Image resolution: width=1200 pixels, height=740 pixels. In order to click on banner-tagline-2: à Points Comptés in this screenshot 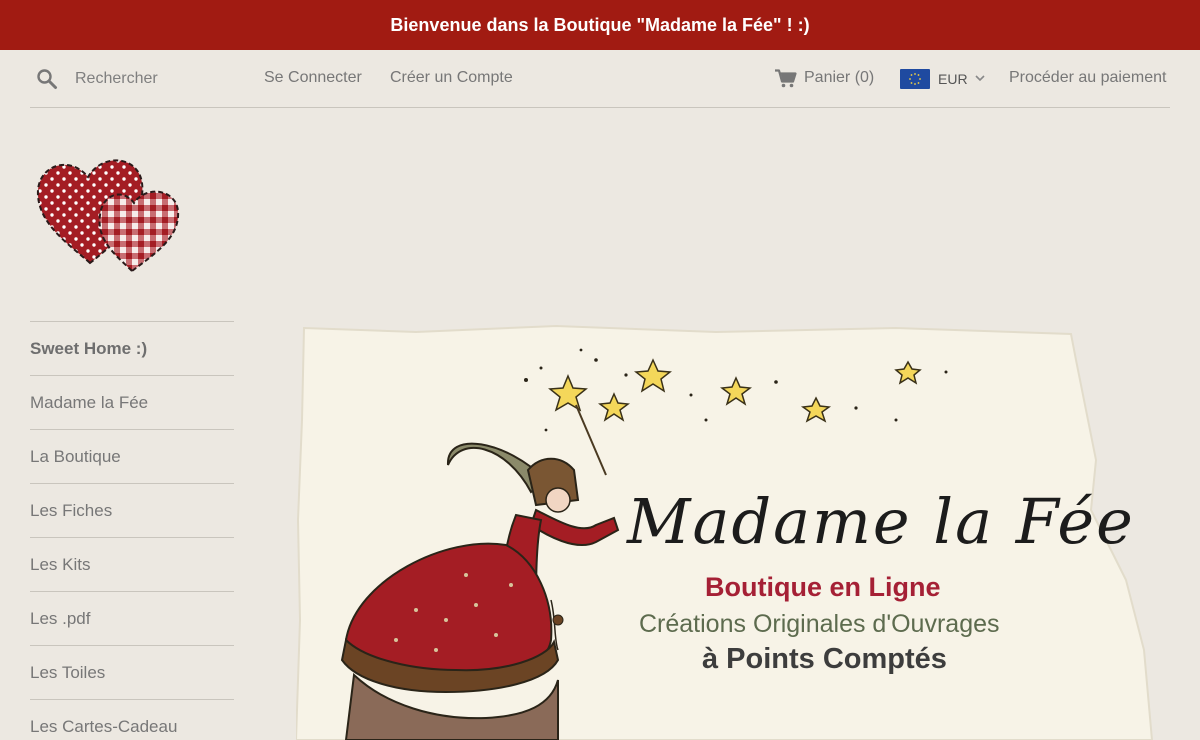, I will do `click(824, 659)`.